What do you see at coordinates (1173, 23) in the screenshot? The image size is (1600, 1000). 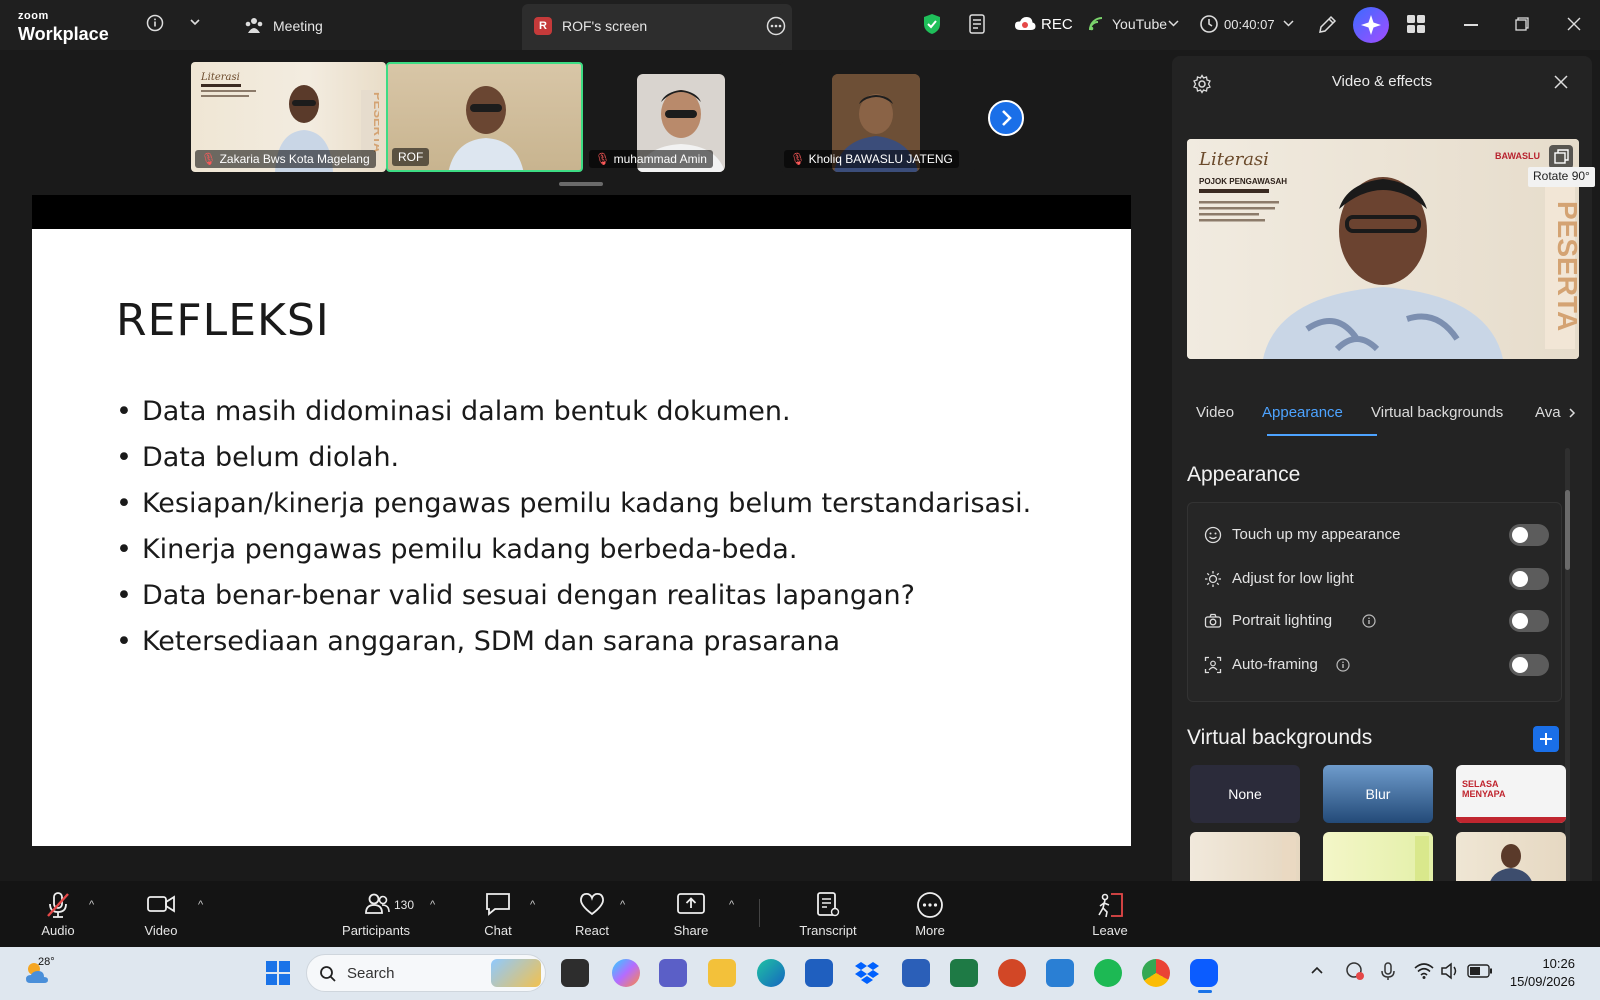 I see `stream-chevron-icon` at bounding box center [1173, 23].